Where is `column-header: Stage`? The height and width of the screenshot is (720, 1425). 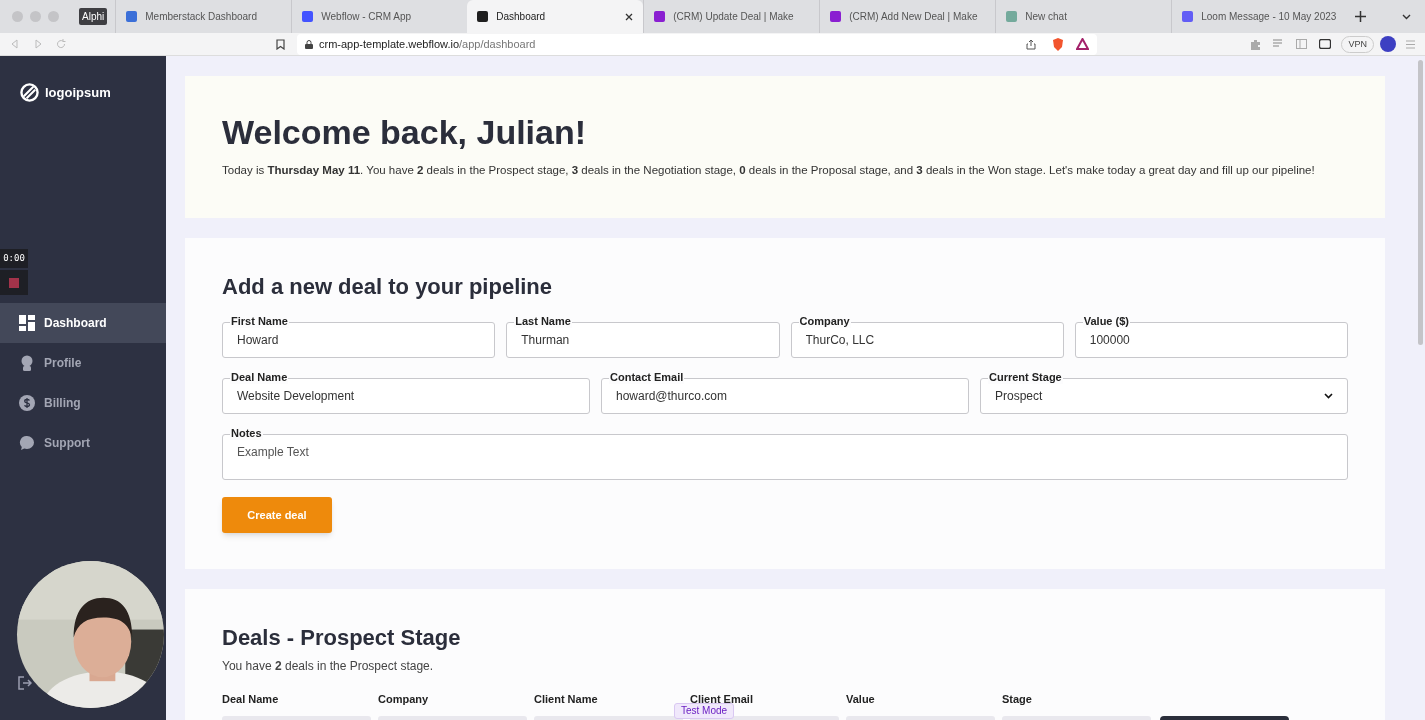
column-header: Stage is located at coordinates (1017, 699).